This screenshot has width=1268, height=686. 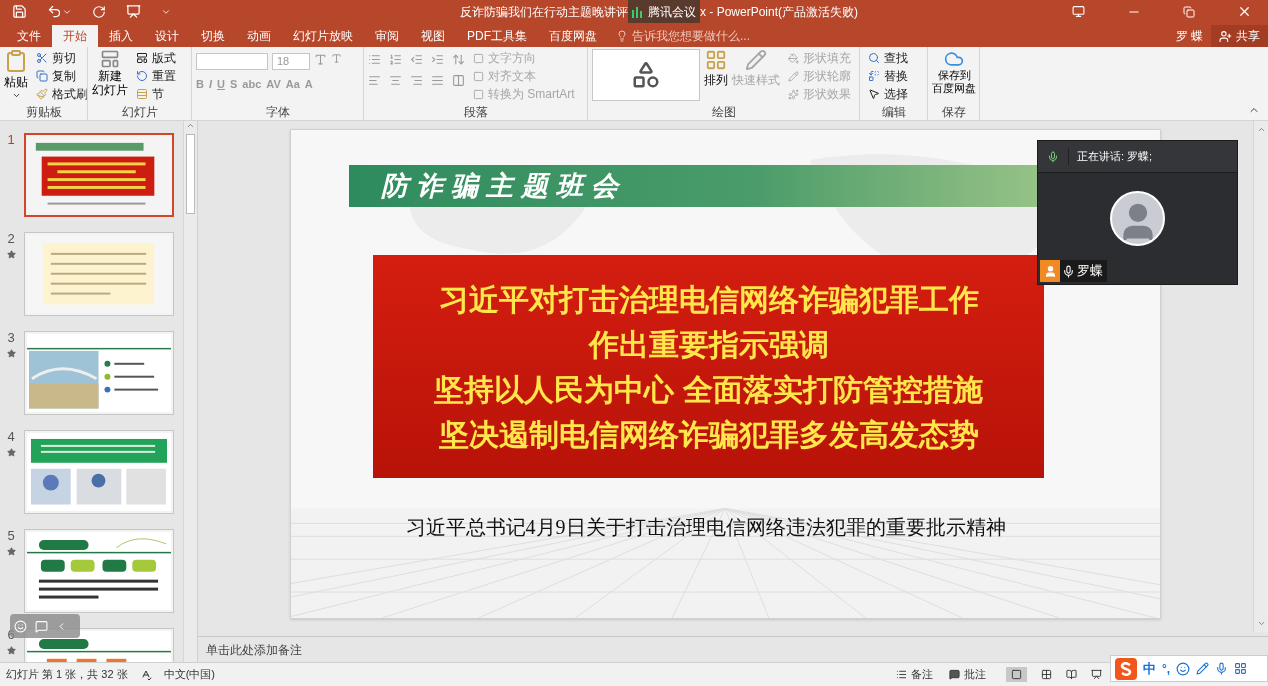 I want to click on ribbon-tab: 视图, so click(x=433, y=36).